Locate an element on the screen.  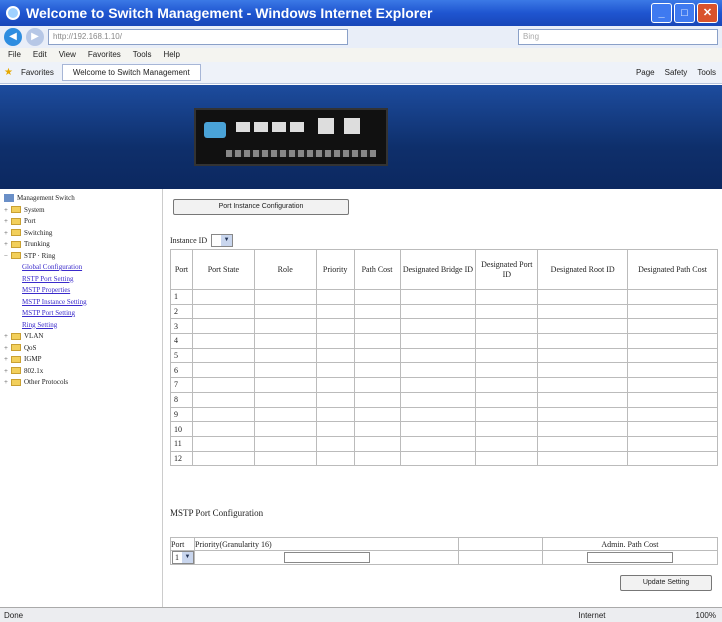
tree-item-system: + System is located at coordinates (81, 211).